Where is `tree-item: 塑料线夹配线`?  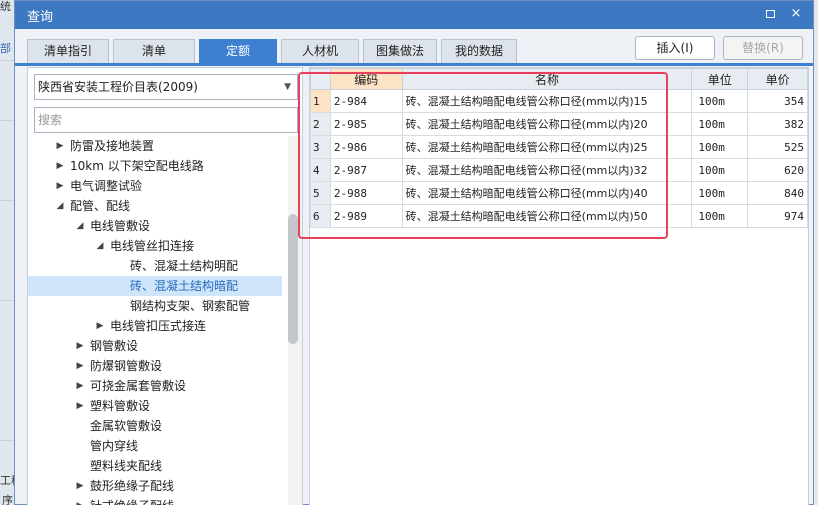 tree-item: 塑料线夹配线 is located at coordinates (155, 466).